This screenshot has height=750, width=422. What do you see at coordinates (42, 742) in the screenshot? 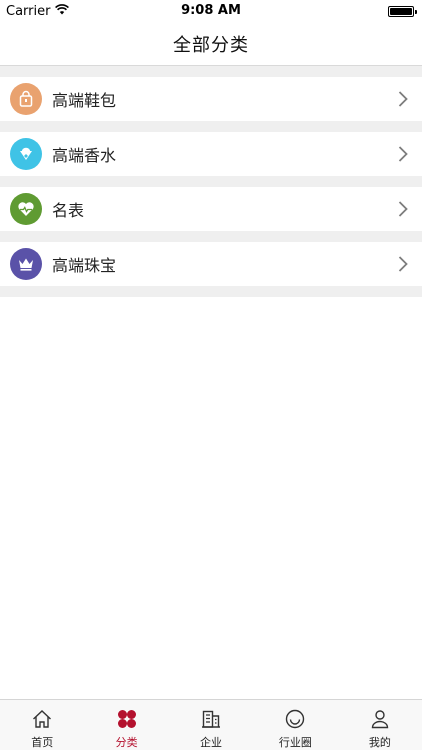
I see `tab-label: 首页` at bounding box center [42, 742].